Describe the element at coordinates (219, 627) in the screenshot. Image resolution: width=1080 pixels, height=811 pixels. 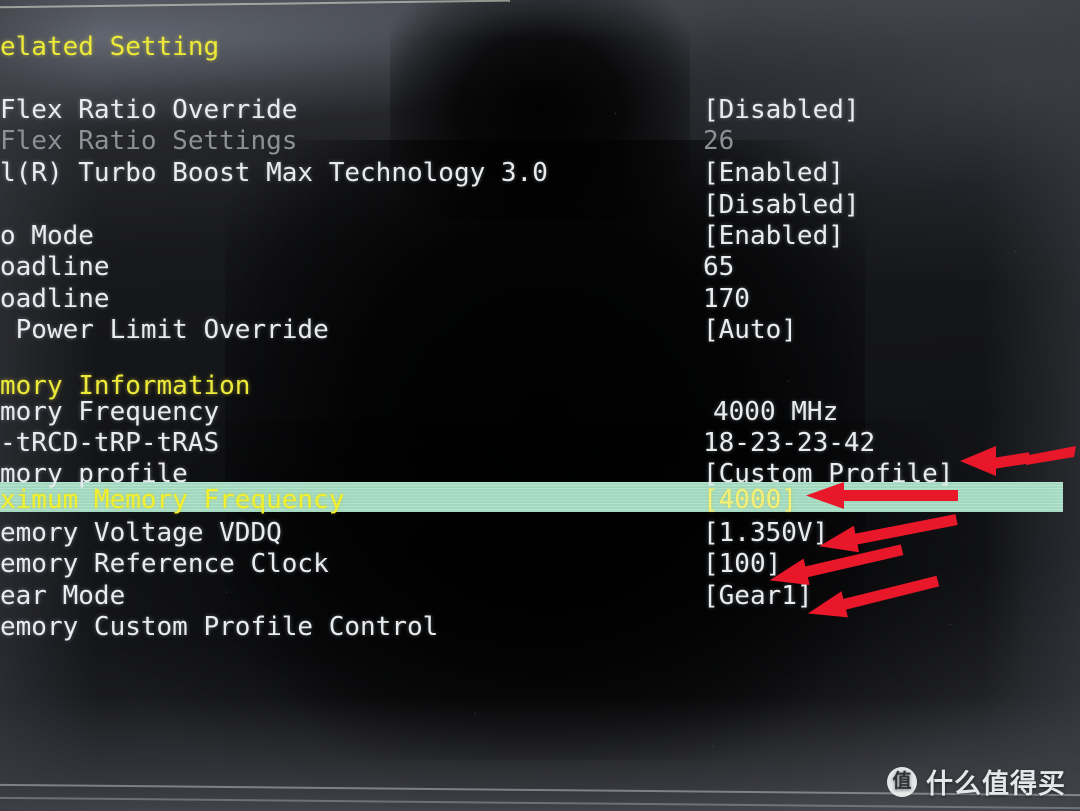
I see `menu-row-memory-custom-profile-control-label: emory Custom Profile Control` at that location.